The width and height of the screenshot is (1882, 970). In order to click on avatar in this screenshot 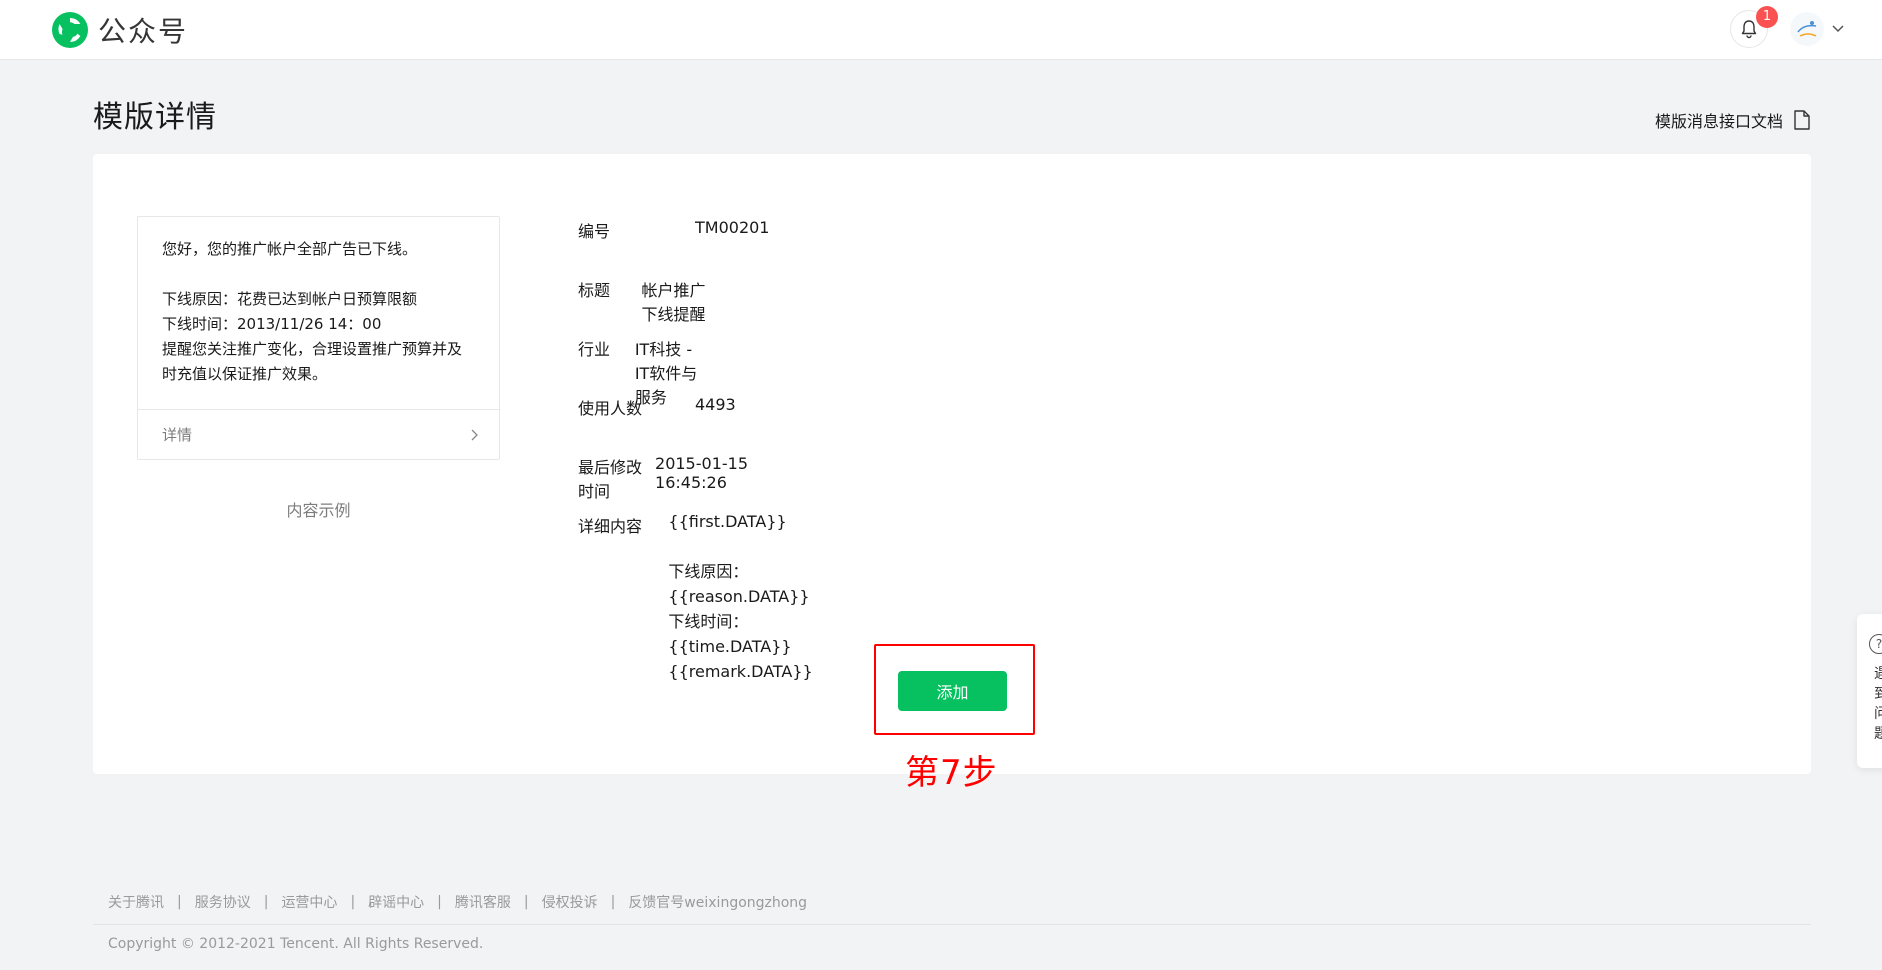, I will do `click(1807, 29)`.